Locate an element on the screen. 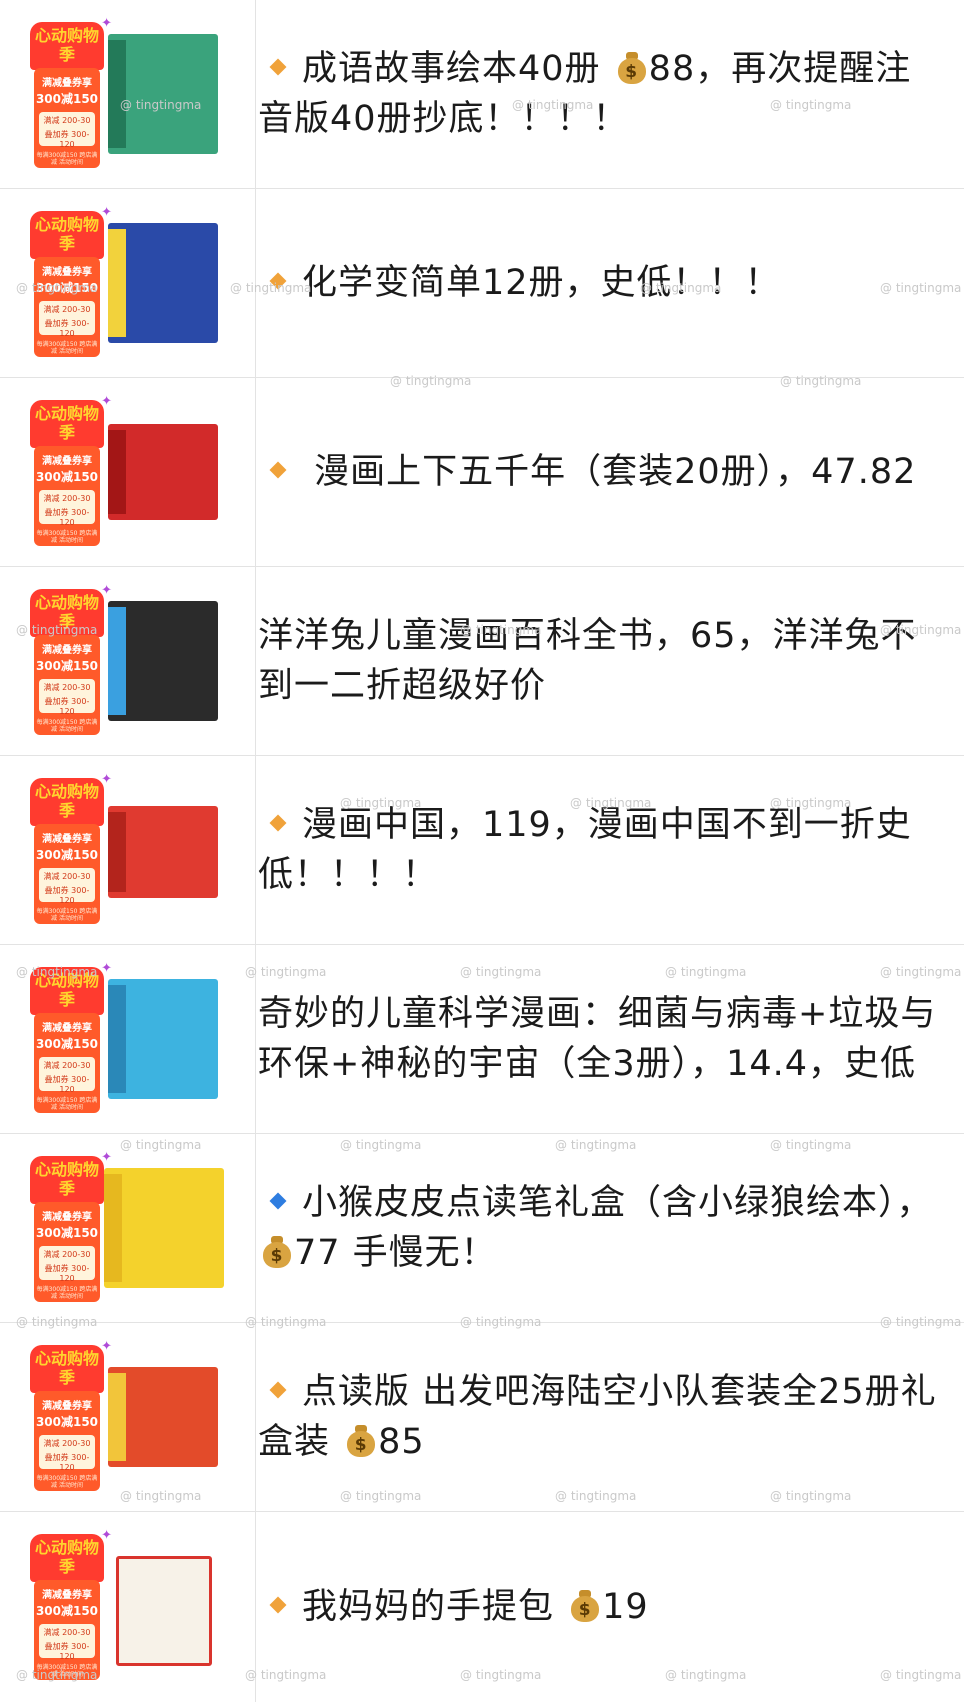  handbag-icon is located at coordinates (164, 1611).